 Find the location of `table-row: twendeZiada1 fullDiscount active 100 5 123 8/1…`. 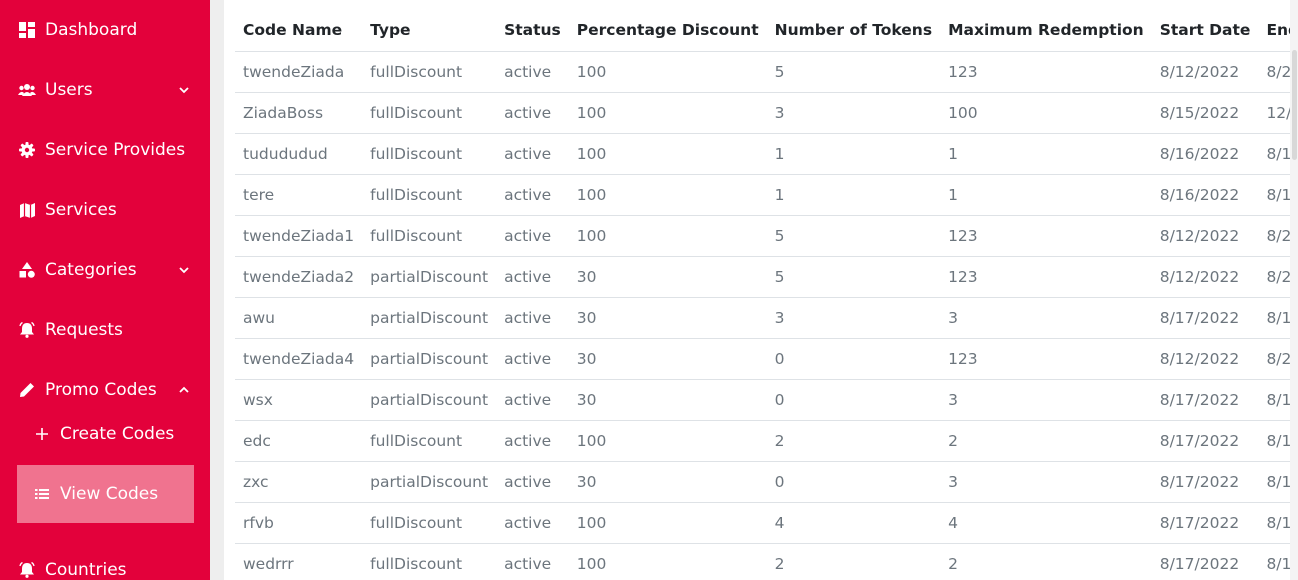

table-row: twendeZiada1 fullDiscount active 100 5 123 8/1… is located at coordinates (762, 236).